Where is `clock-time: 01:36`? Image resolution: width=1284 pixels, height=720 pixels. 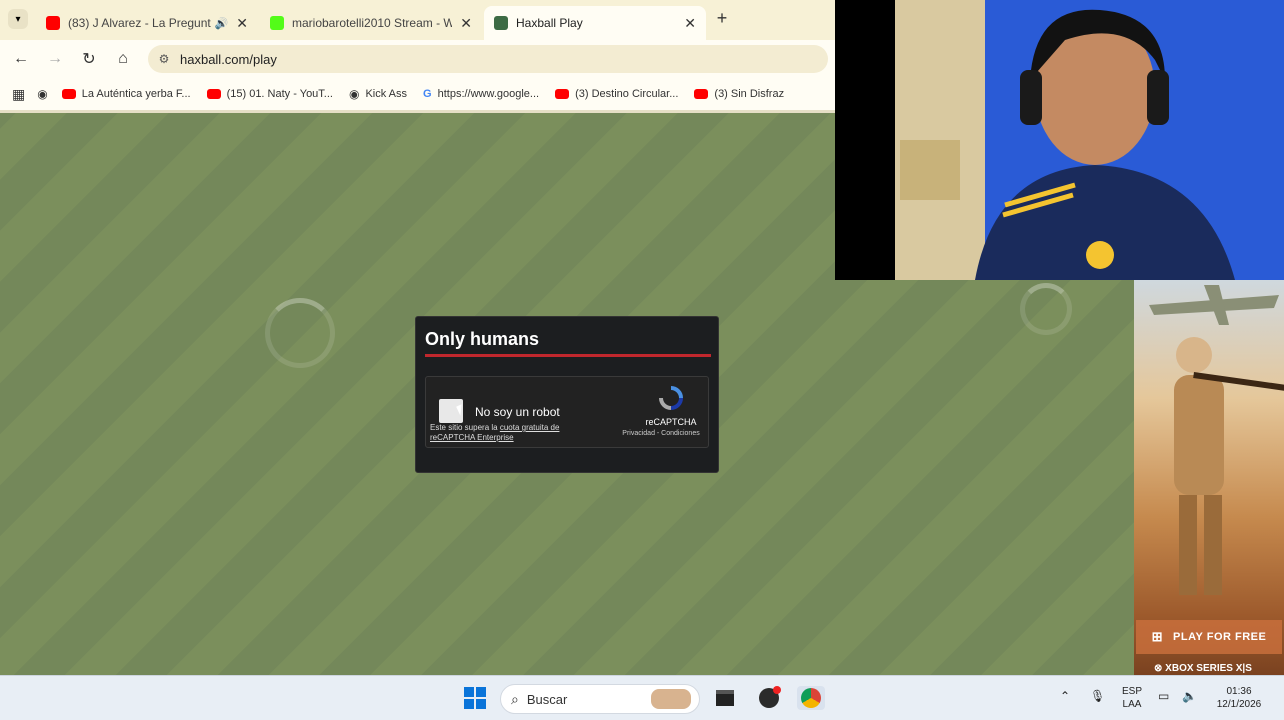
clock-time: 01:36 is located at coordinates (1239, 691).